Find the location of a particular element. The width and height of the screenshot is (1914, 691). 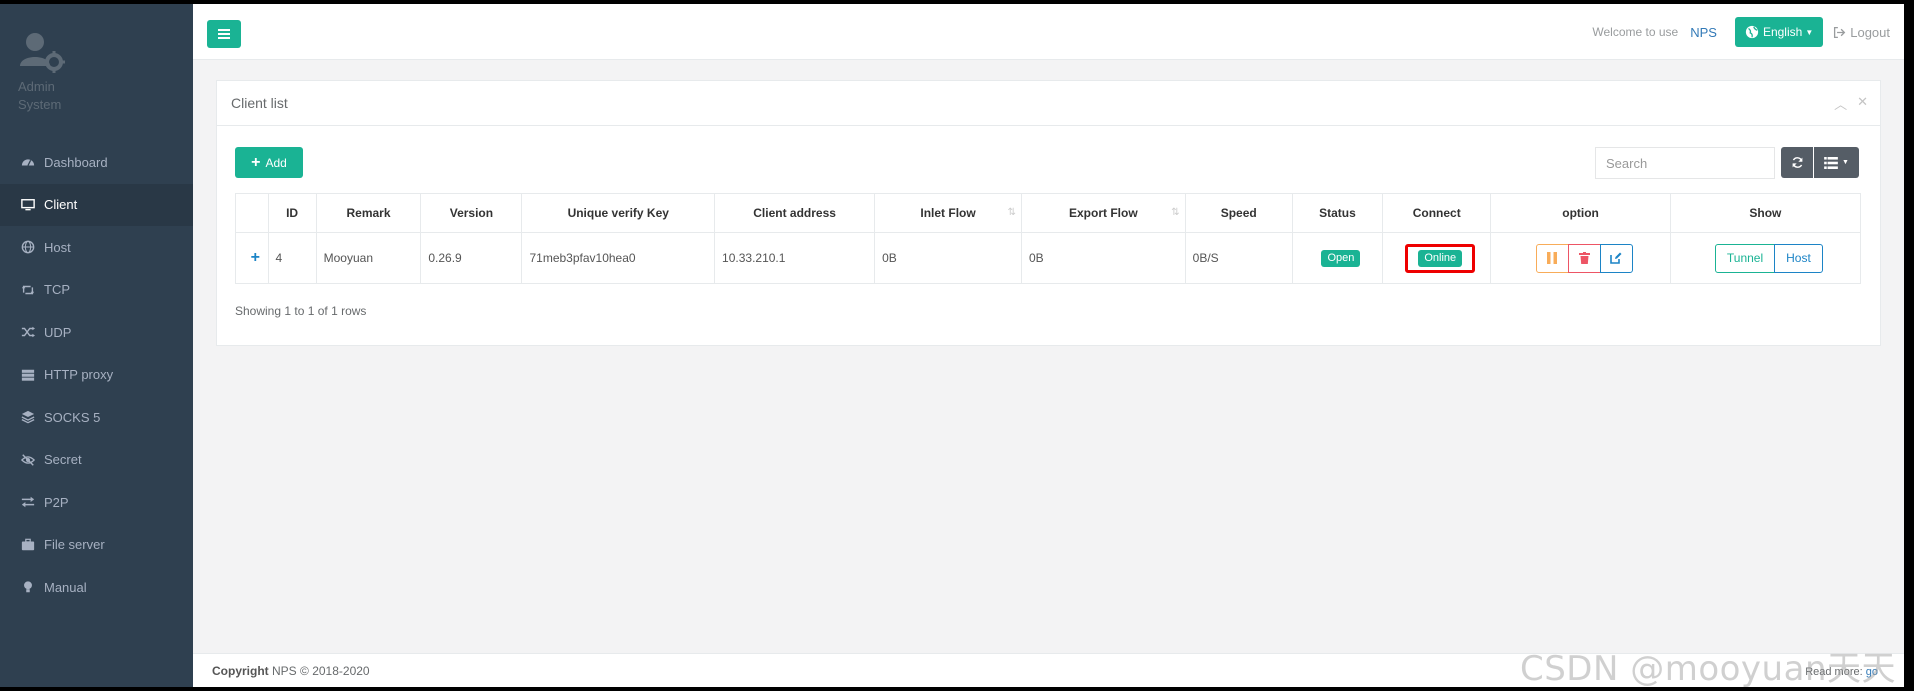

read-more: Read more: go is located at coordinates (1841, 672).